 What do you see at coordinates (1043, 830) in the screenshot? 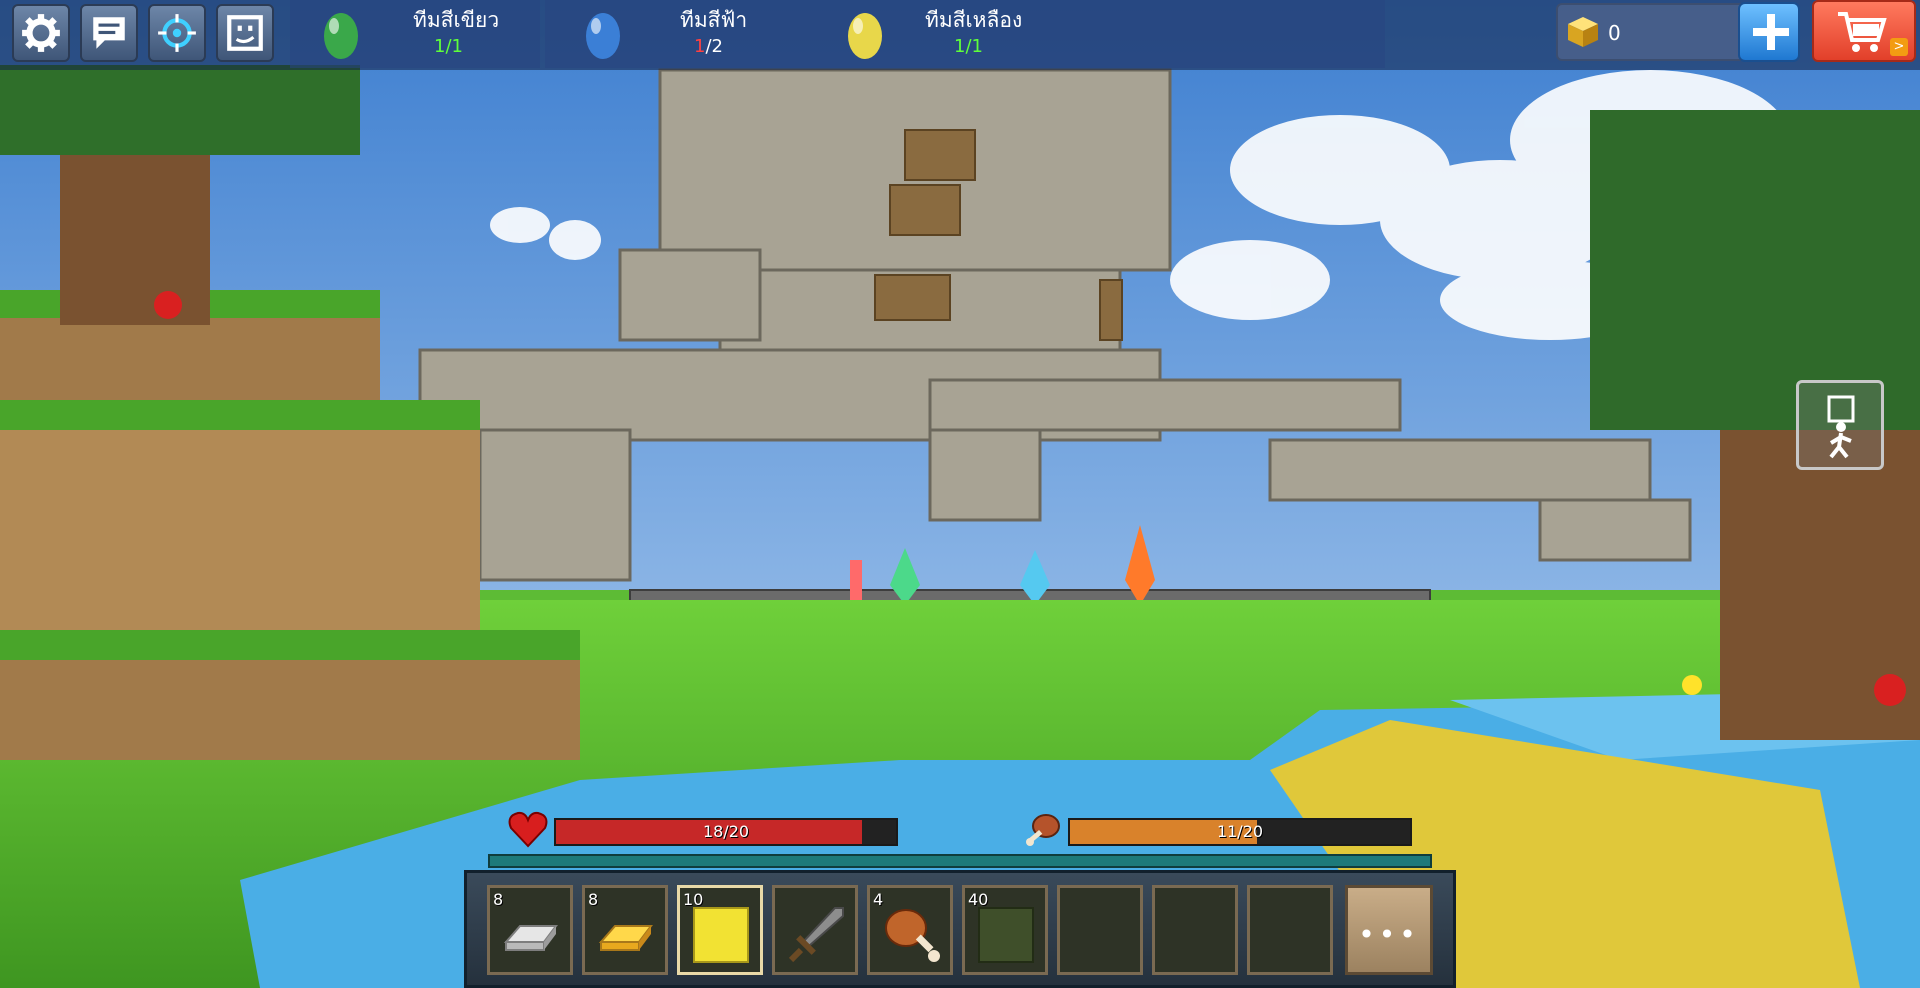
I see `meat-icon` at bounding box center [1043, 830].